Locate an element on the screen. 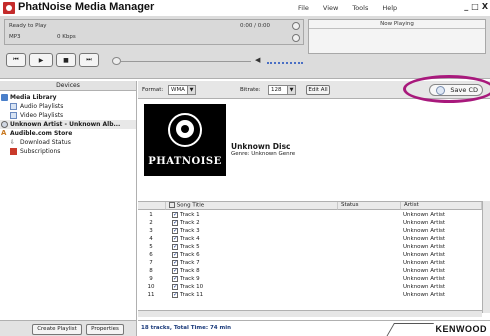 This screenshot has height=336, width=490. table-row: 6 Track 6 Unknown Artist is located at coordinates (310, 255).